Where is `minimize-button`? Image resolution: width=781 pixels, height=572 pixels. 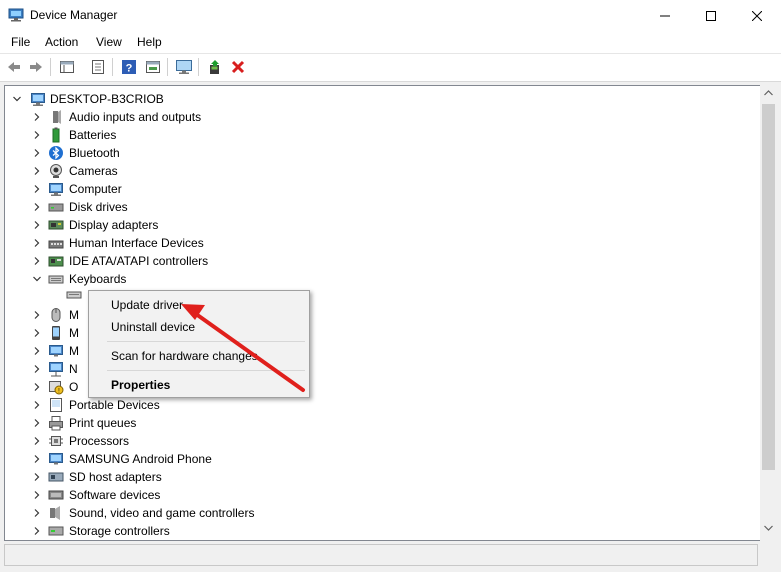 minimize-button is located at coordinates (665, 15).